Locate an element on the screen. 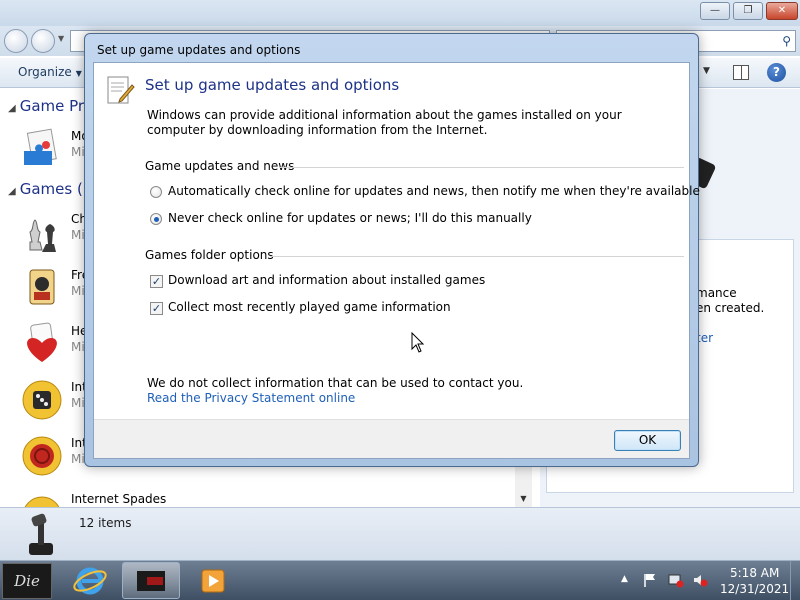  radio-button-selected is located at coordinates (156, 219).